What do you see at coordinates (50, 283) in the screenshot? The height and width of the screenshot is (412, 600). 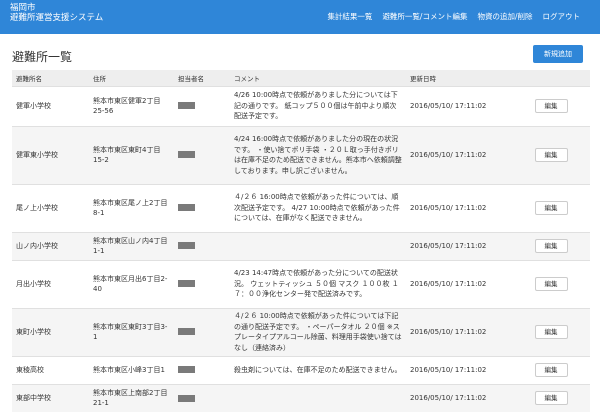 I see `shelter-name: 月出小学校` at bounding box center [50, 283].